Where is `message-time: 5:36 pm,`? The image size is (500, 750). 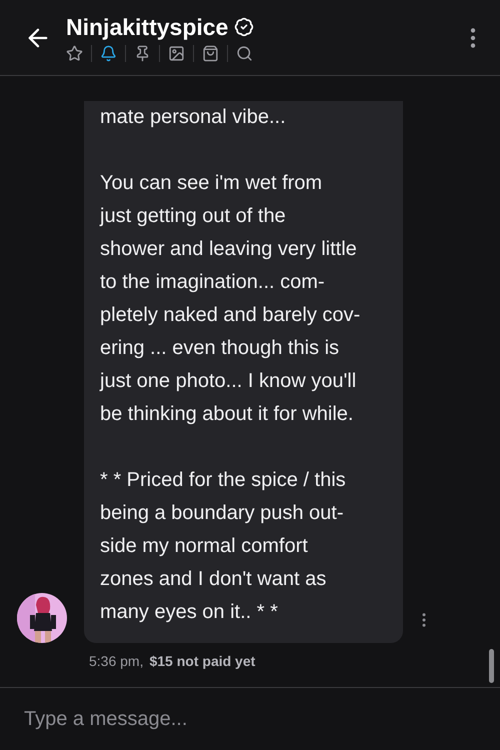 message-time: 5:36 pm, is located at coordinates (116, 661).